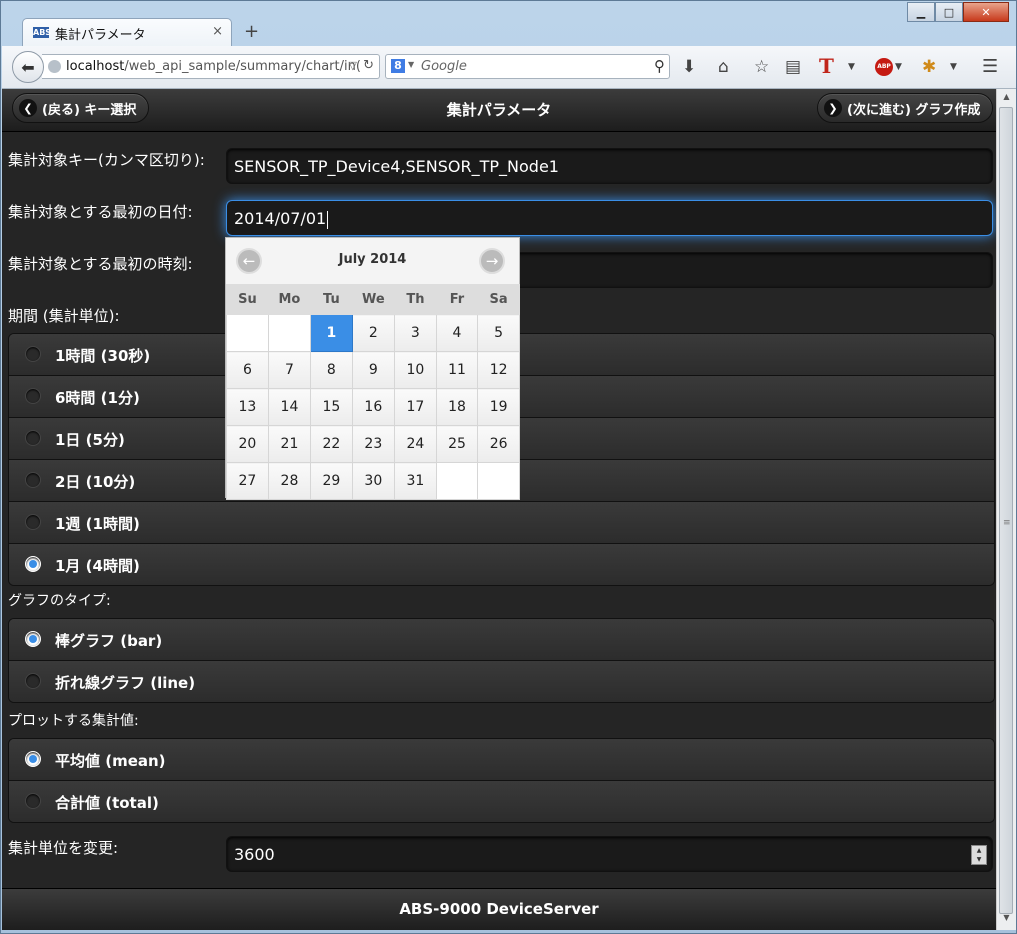  Describe the element at coordinates (415, 333) in the screenshot. I see `calendar-day: 3` at that location.